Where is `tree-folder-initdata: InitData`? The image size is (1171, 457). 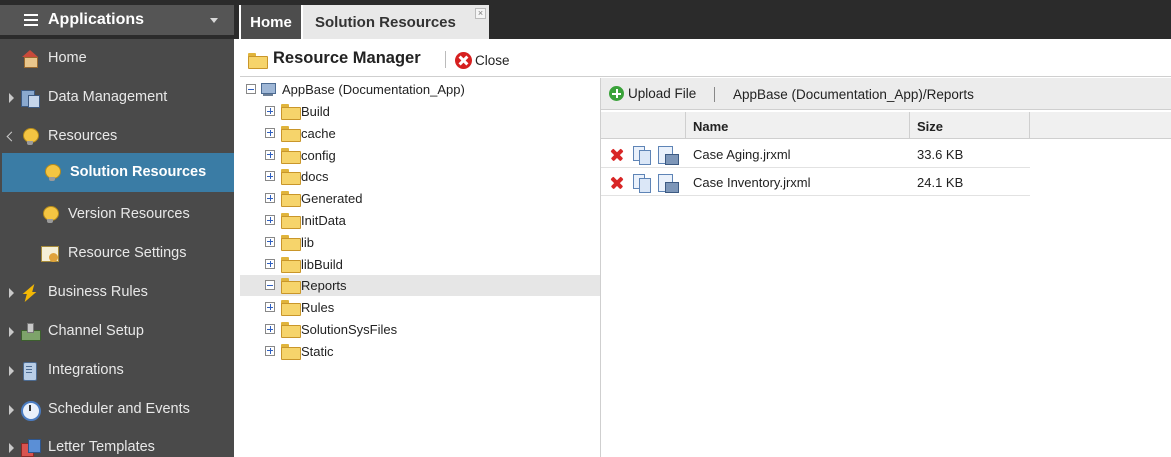 tree-folder-initdata: InitData is located at coordinates (420, 220).